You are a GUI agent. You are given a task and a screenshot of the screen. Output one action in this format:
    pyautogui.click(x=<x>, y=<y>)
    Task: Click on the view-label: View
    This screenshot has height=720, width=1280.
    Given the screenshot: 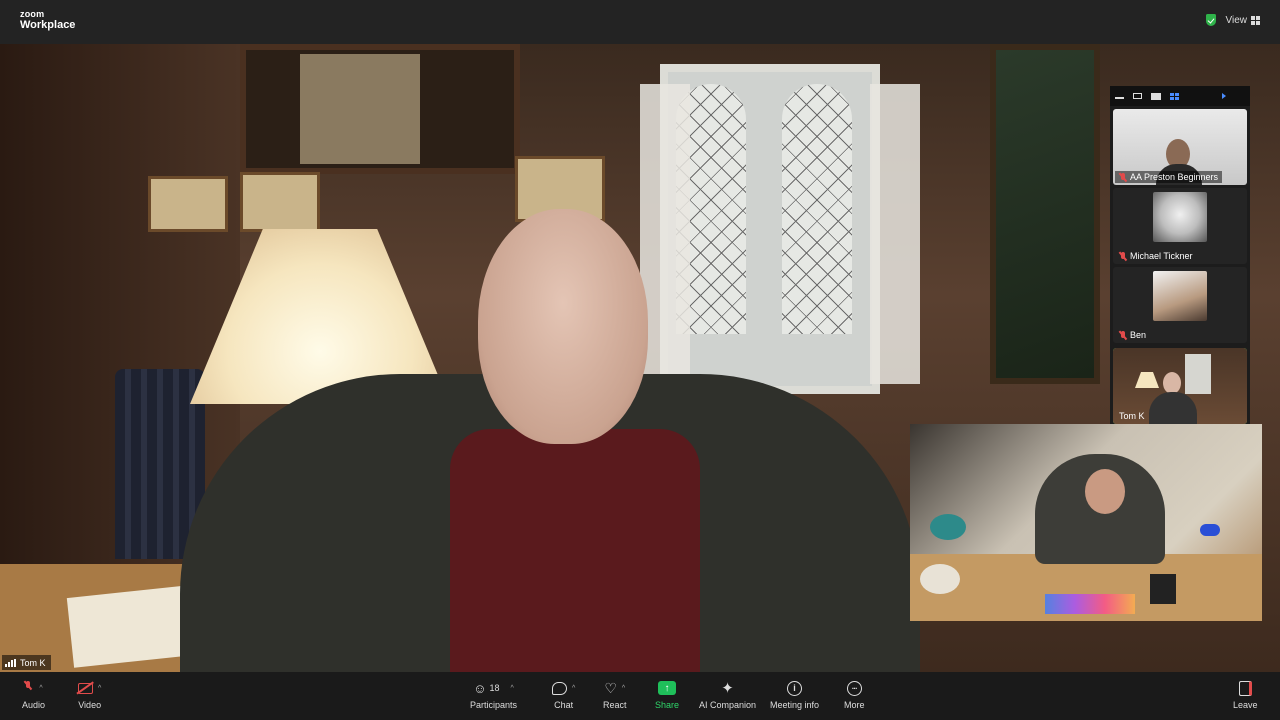 What is the action you would take?
    pyautogui.click(x=1236, y=20)
    